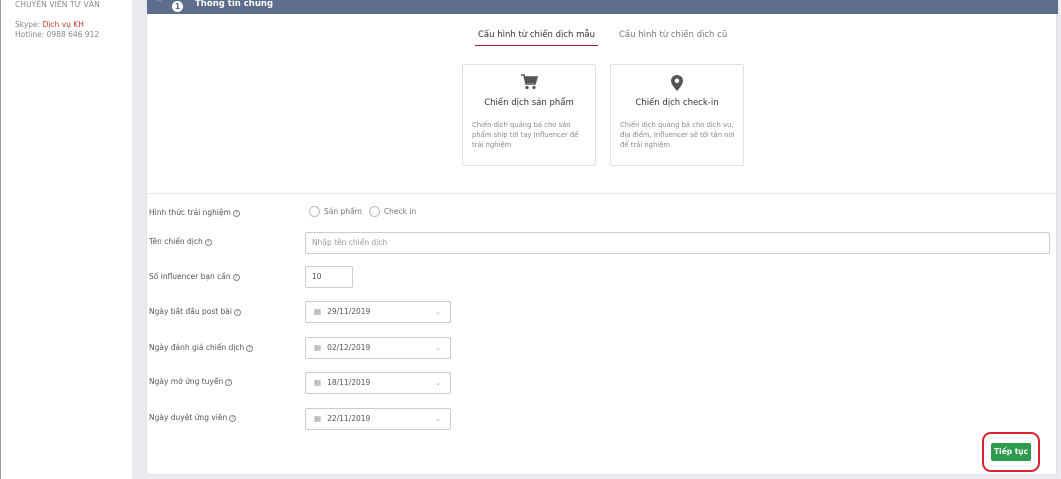 Image resolution: width=1061 pixels, height=479 pixels. I want to click on experience-label-text: Hình thức trải nghiệm, so click(190, 212).